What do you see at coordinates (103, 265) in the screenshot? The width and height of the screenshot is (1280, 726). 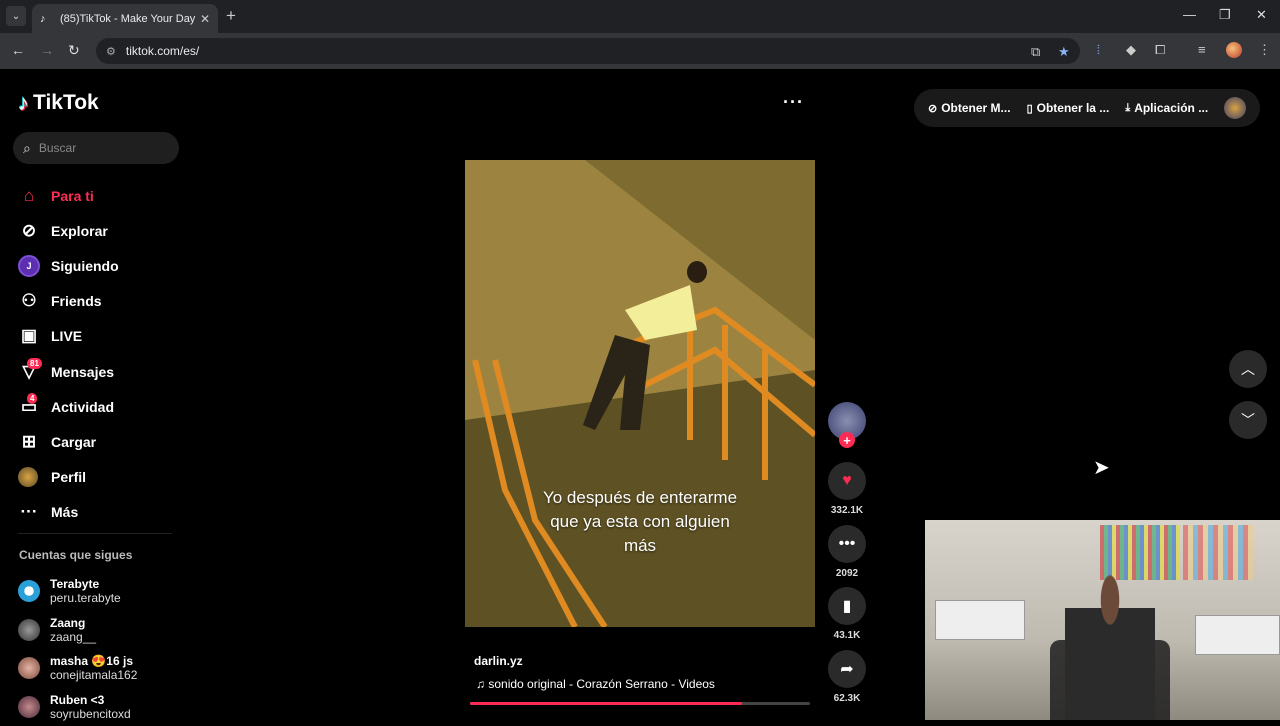 I see `sidebar-item-siguiendo: J Siguiendo` at bounding box center [103, 265].